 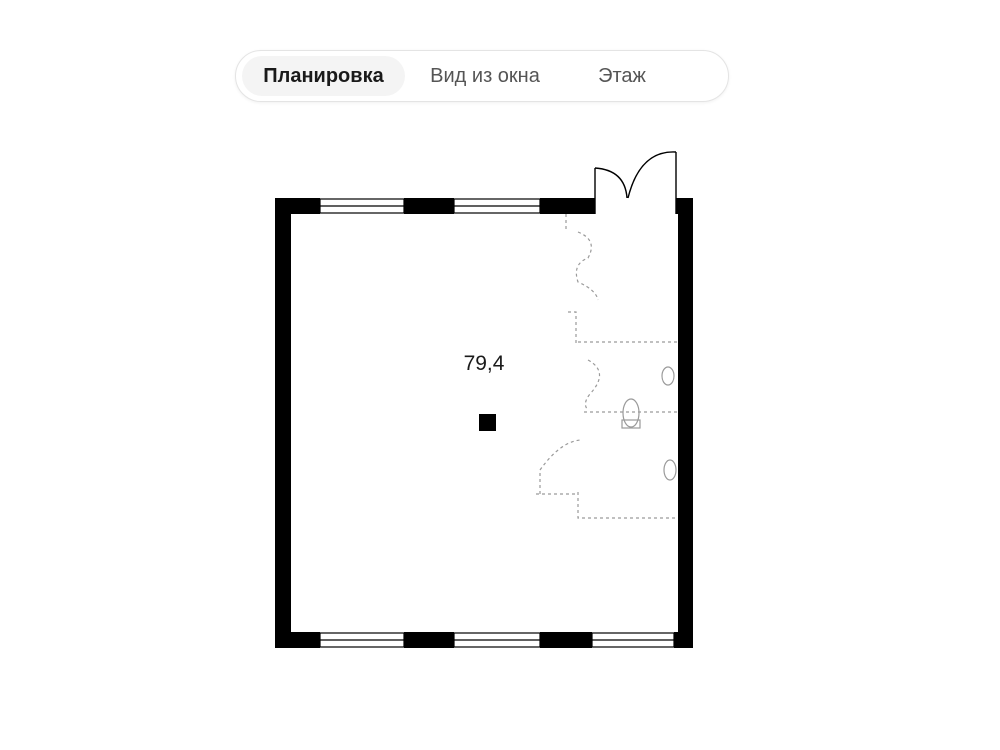 What do you see at coordinates (297, 640) in the screenshot?
I see `wall-bottom-left` at bounding box center [297, 640].